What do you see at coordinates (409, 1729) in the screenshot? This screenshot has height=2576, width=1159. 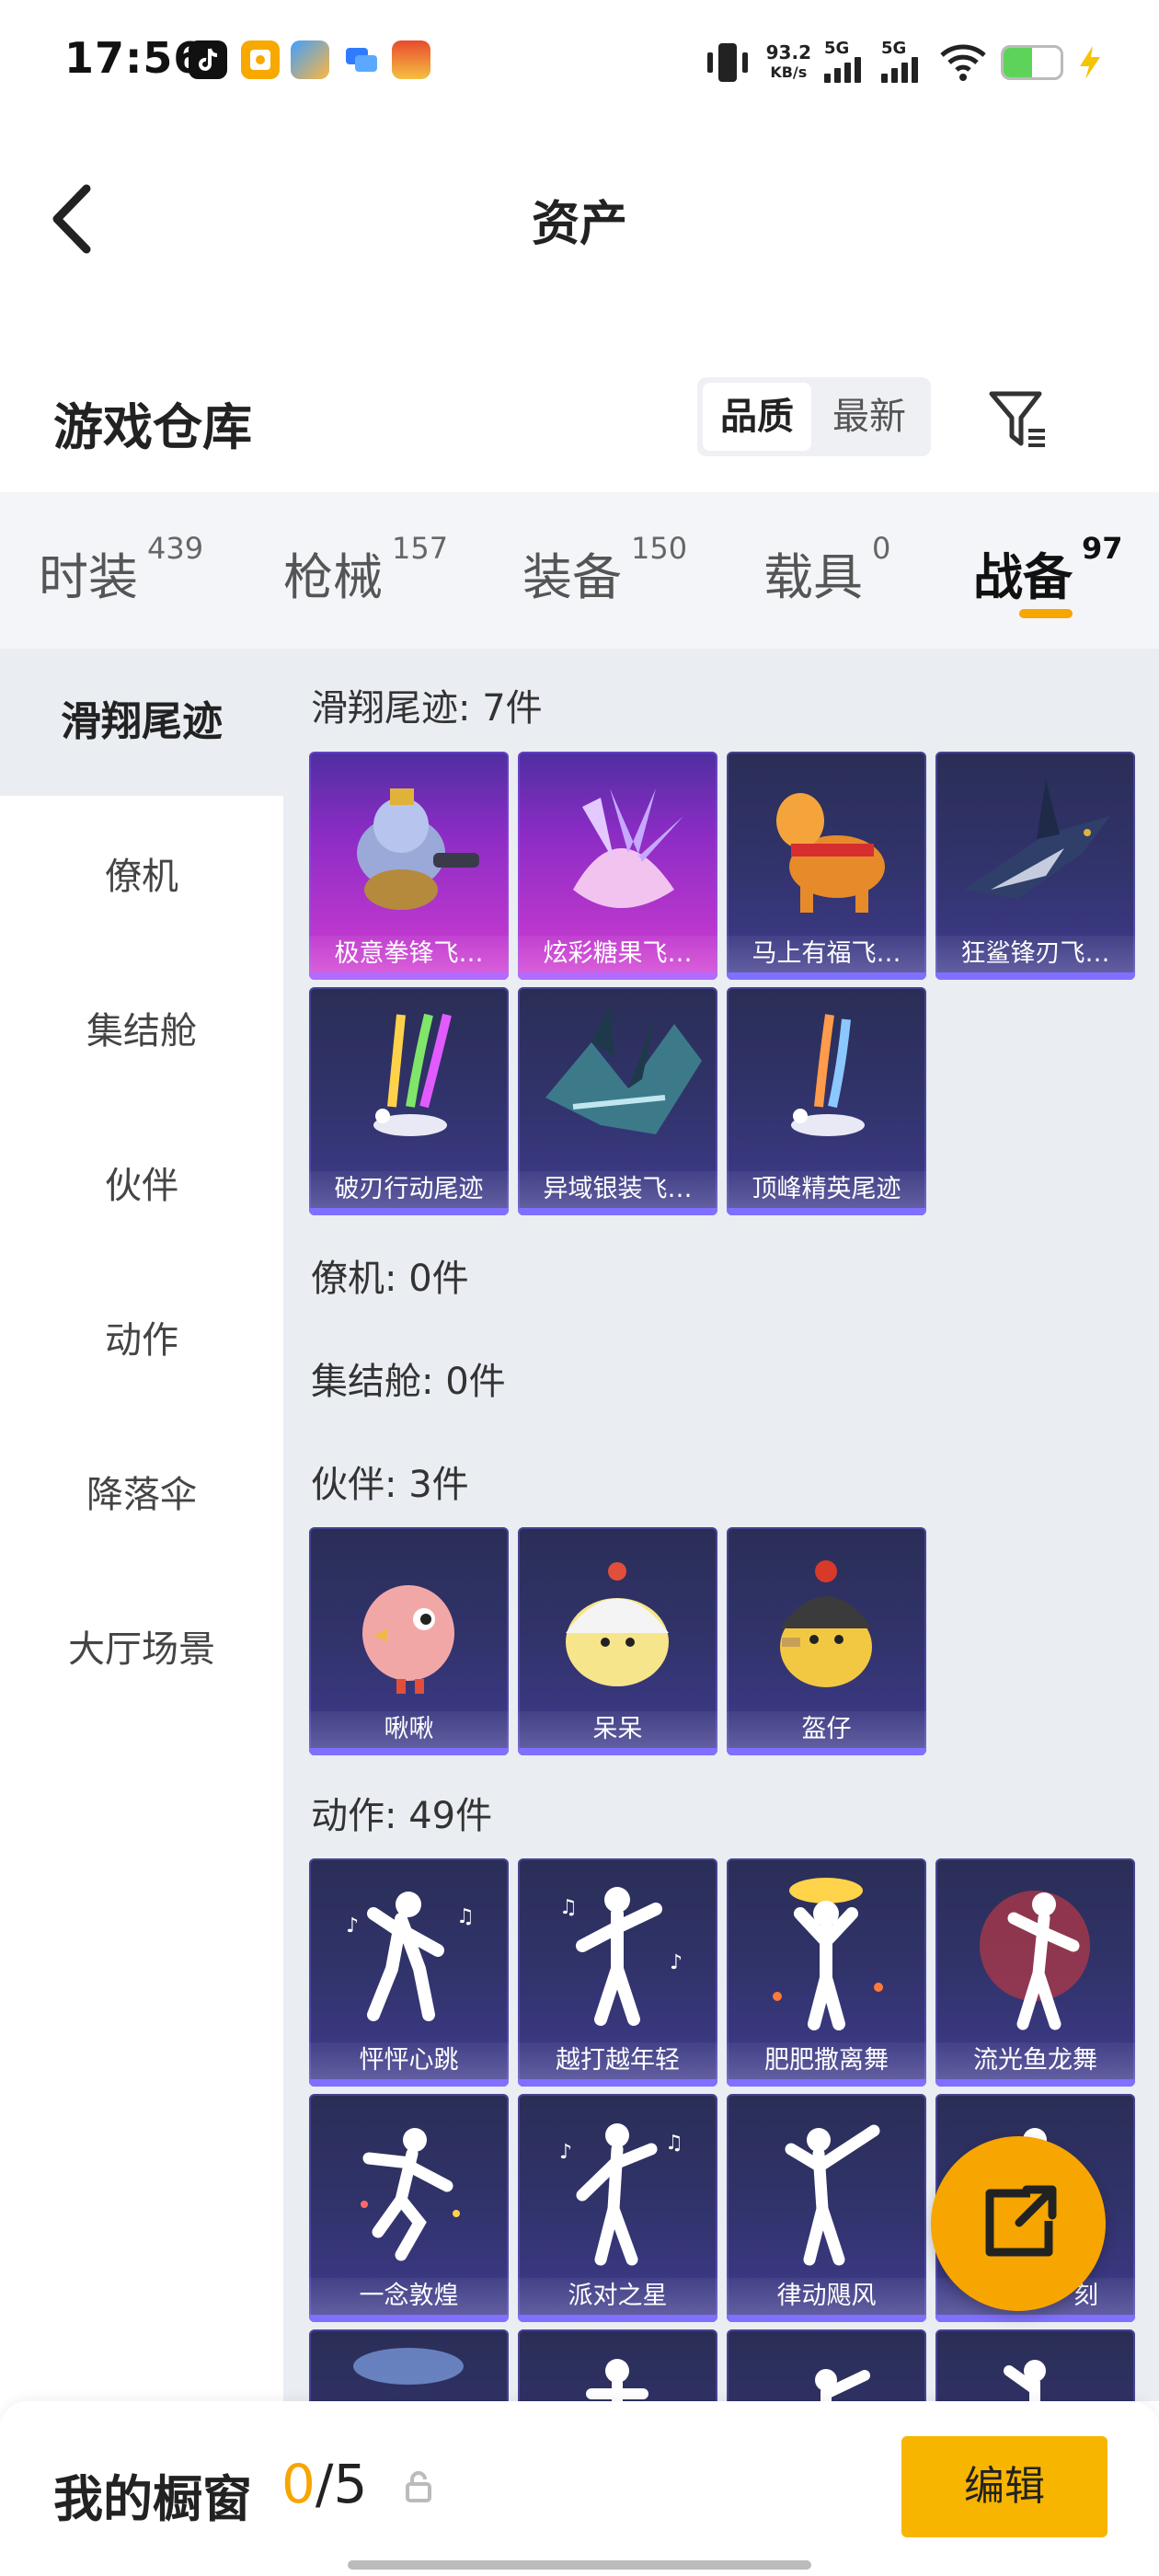 I see `item-label: 啾啾` at bounding box center [409, 1729].